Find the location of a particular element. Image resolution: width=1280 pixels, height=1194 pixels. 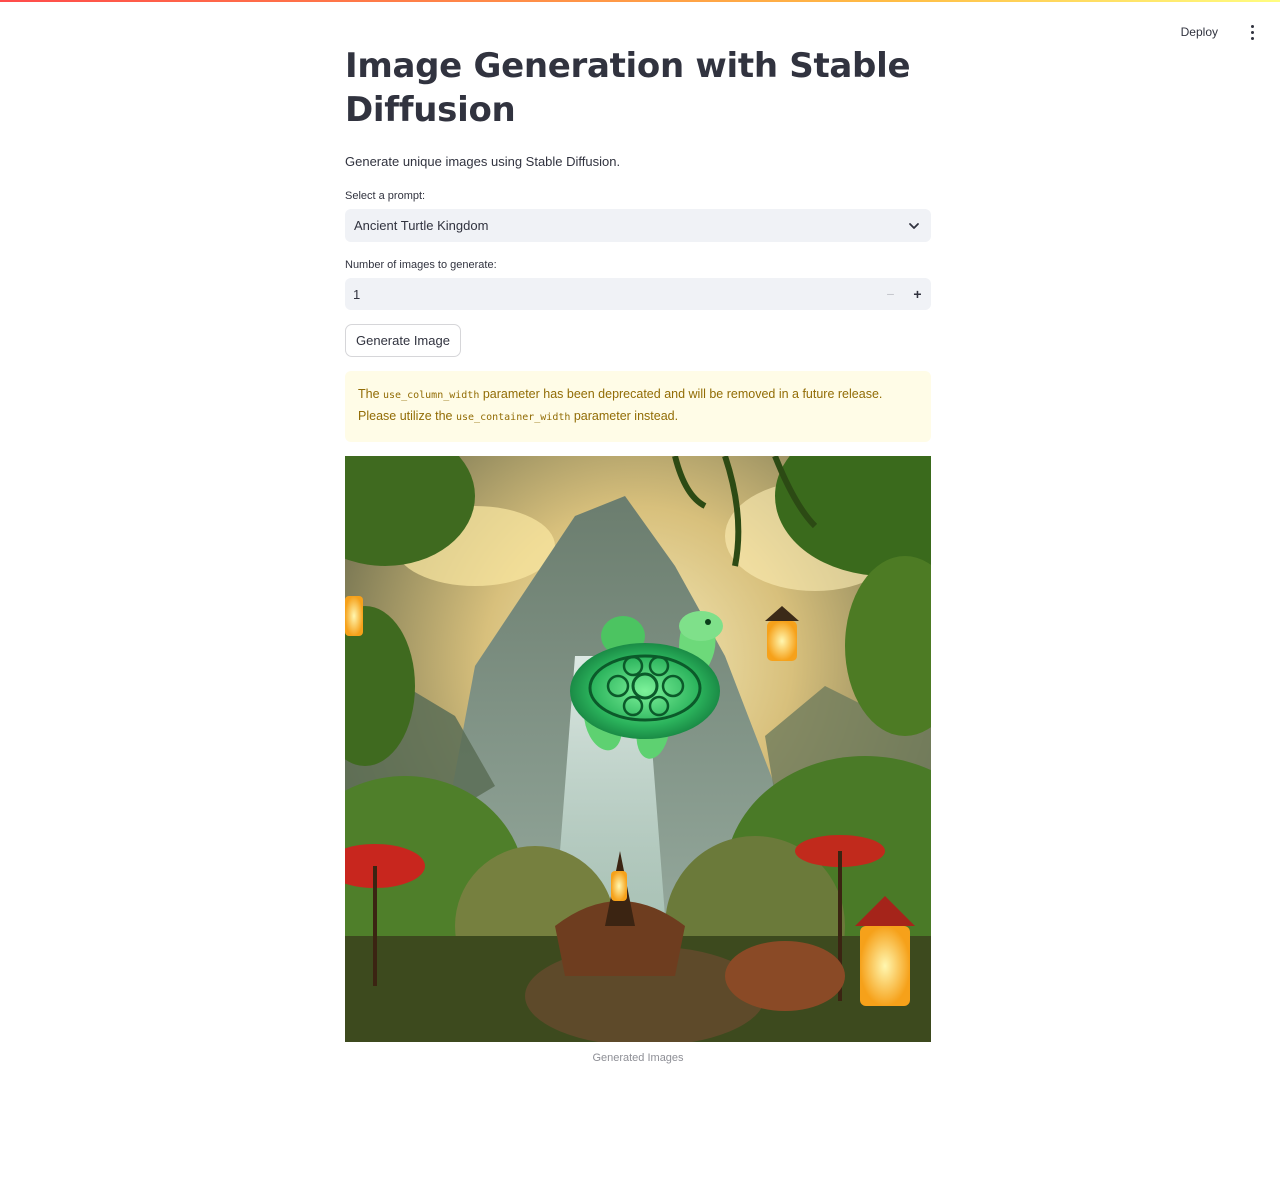

count-input-label: Number of images to generate: is located at coordinates (421, 265).